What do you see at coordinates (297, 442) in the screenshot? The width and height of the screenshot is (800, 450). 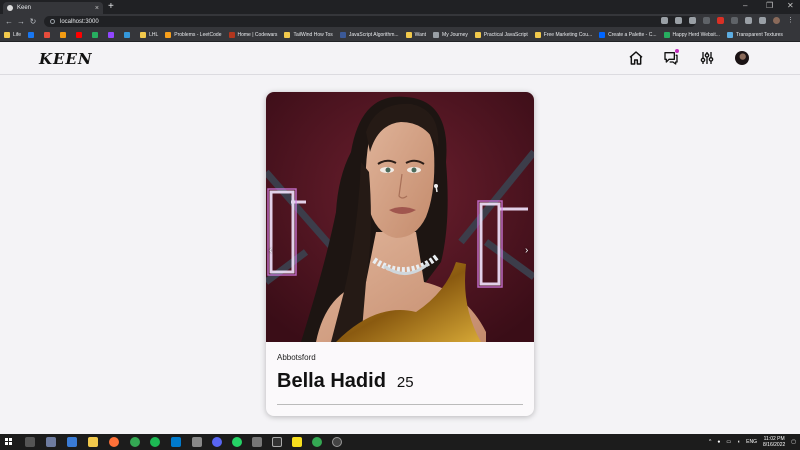 I see `sticky-notes-icon` at bounding box center [297, 442].